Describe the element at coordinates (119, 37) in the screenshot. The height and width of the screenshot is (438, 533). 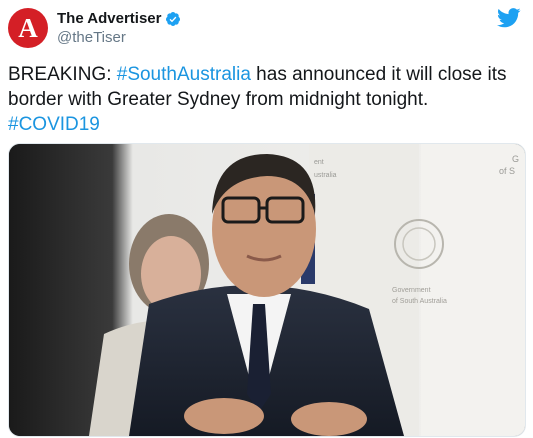
I see `handle: @theTiser` at that location.